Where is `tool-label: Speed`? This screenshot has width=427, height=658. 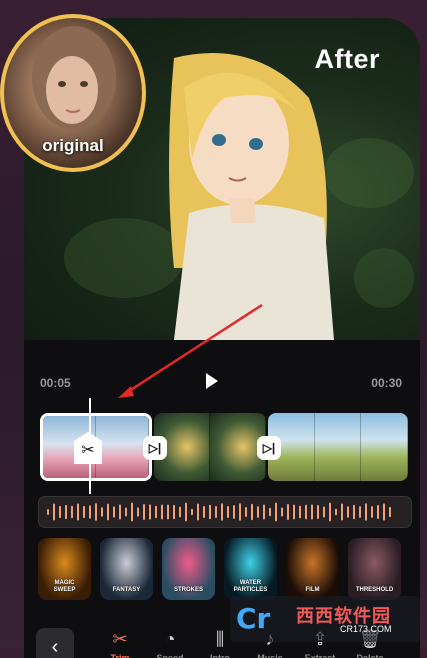 tool-label: Speed is located at coordinates (170, 655).